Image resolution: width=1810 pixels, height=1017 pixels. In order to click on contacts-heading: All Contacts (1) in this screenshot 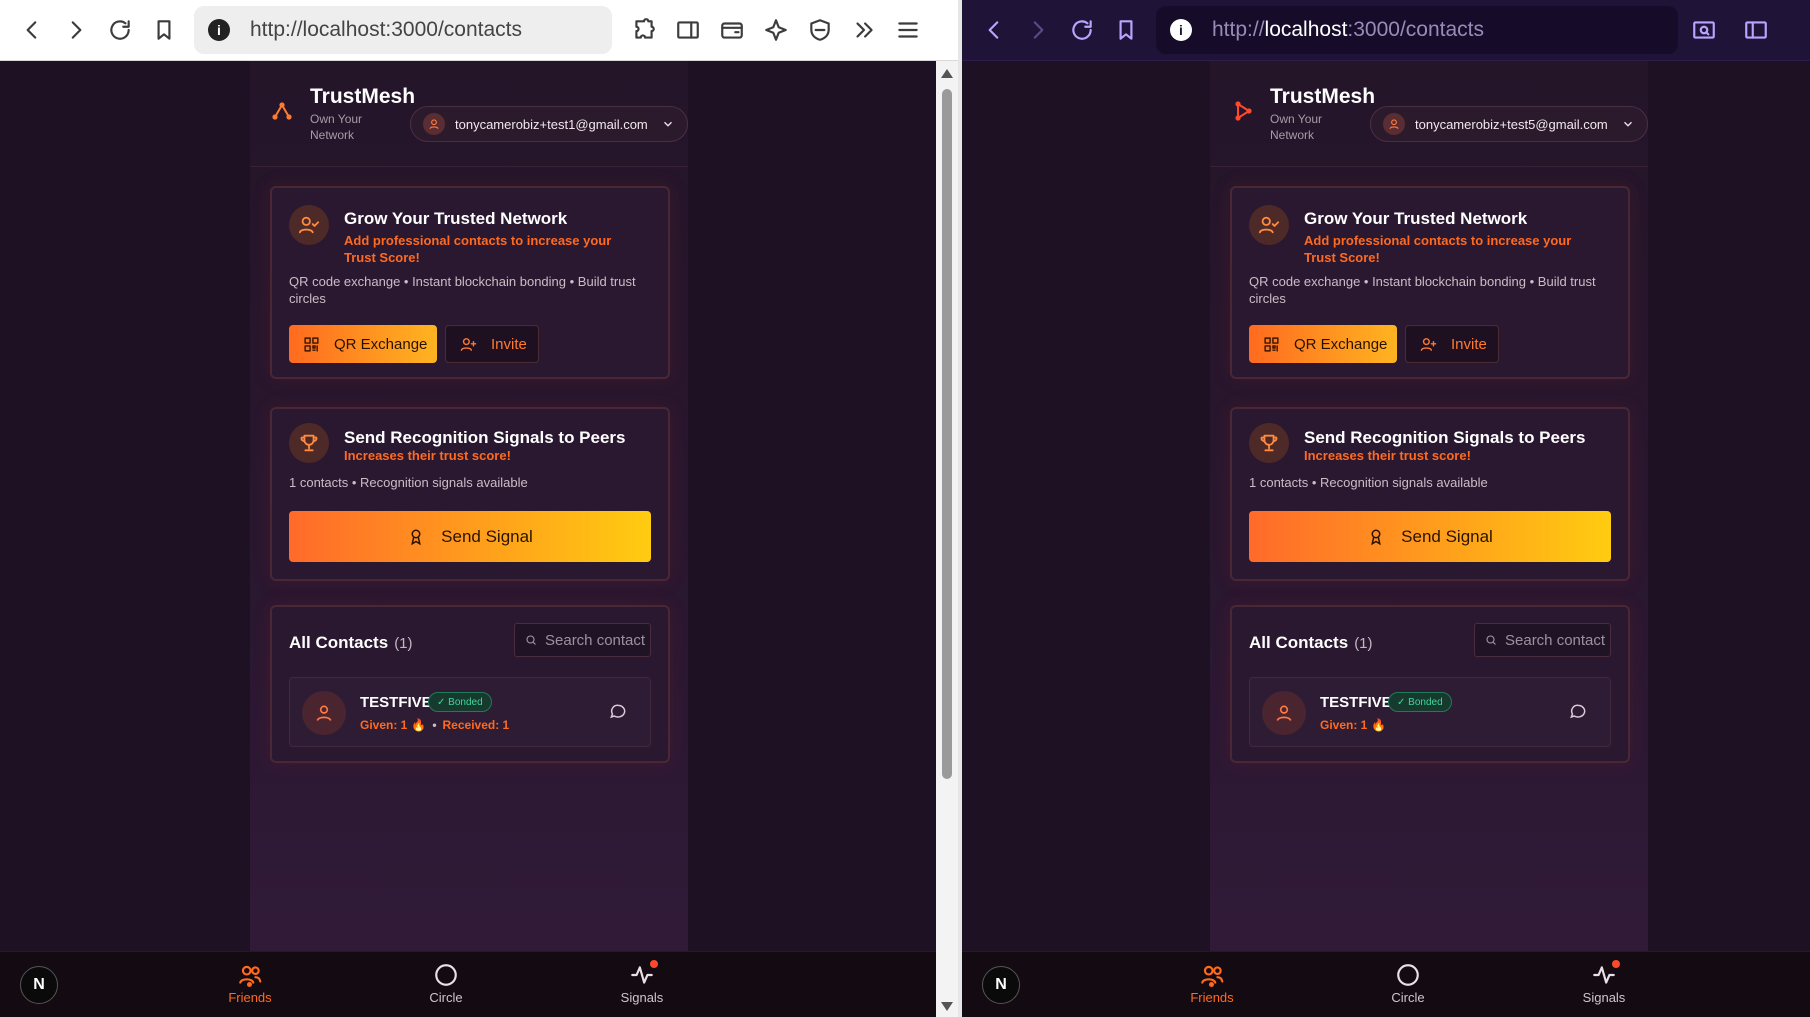, I will do `click(351, 643)`.